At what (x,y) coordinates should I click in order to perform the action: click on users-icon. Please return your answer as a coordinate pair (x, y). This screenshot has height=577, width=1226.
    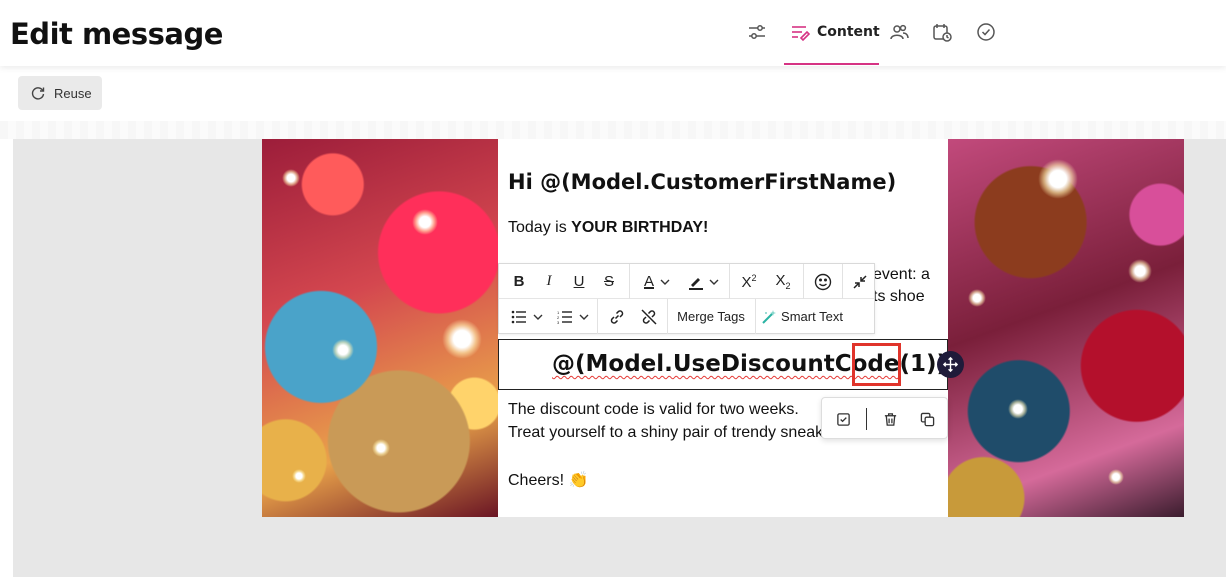
    Looking at the image, I should click on (899, 32).